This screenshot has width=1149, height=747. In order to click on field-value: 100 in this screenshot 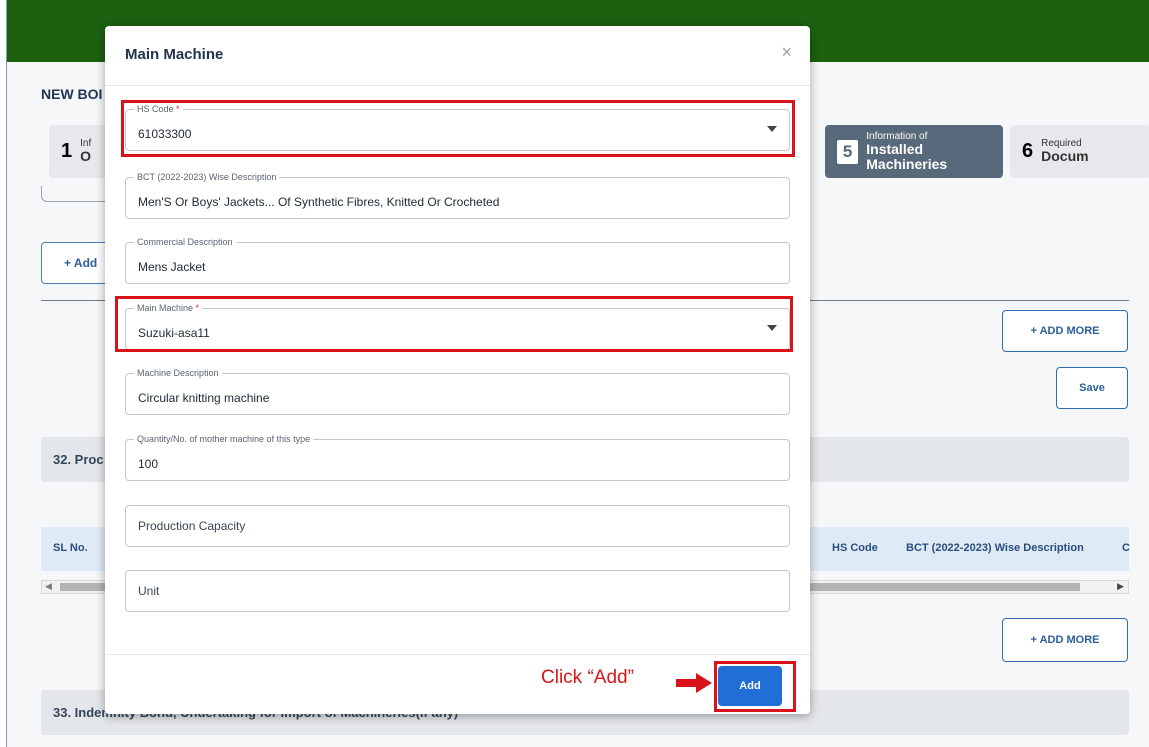, I will do `click(148, 464)`.